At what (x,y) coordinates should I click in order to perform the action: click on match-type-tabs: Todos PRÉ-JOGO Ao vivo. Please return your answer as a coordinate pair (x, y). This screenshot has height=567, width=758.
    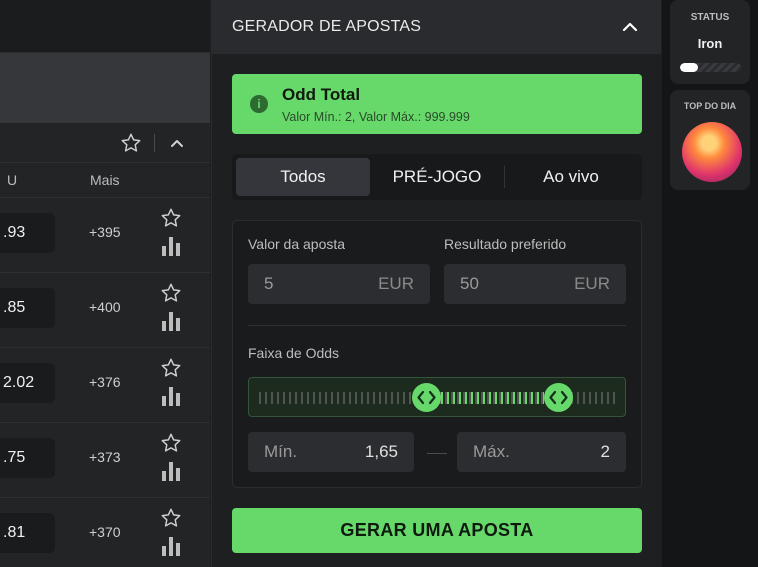
    Looking at the image, I should click on (437, 177).